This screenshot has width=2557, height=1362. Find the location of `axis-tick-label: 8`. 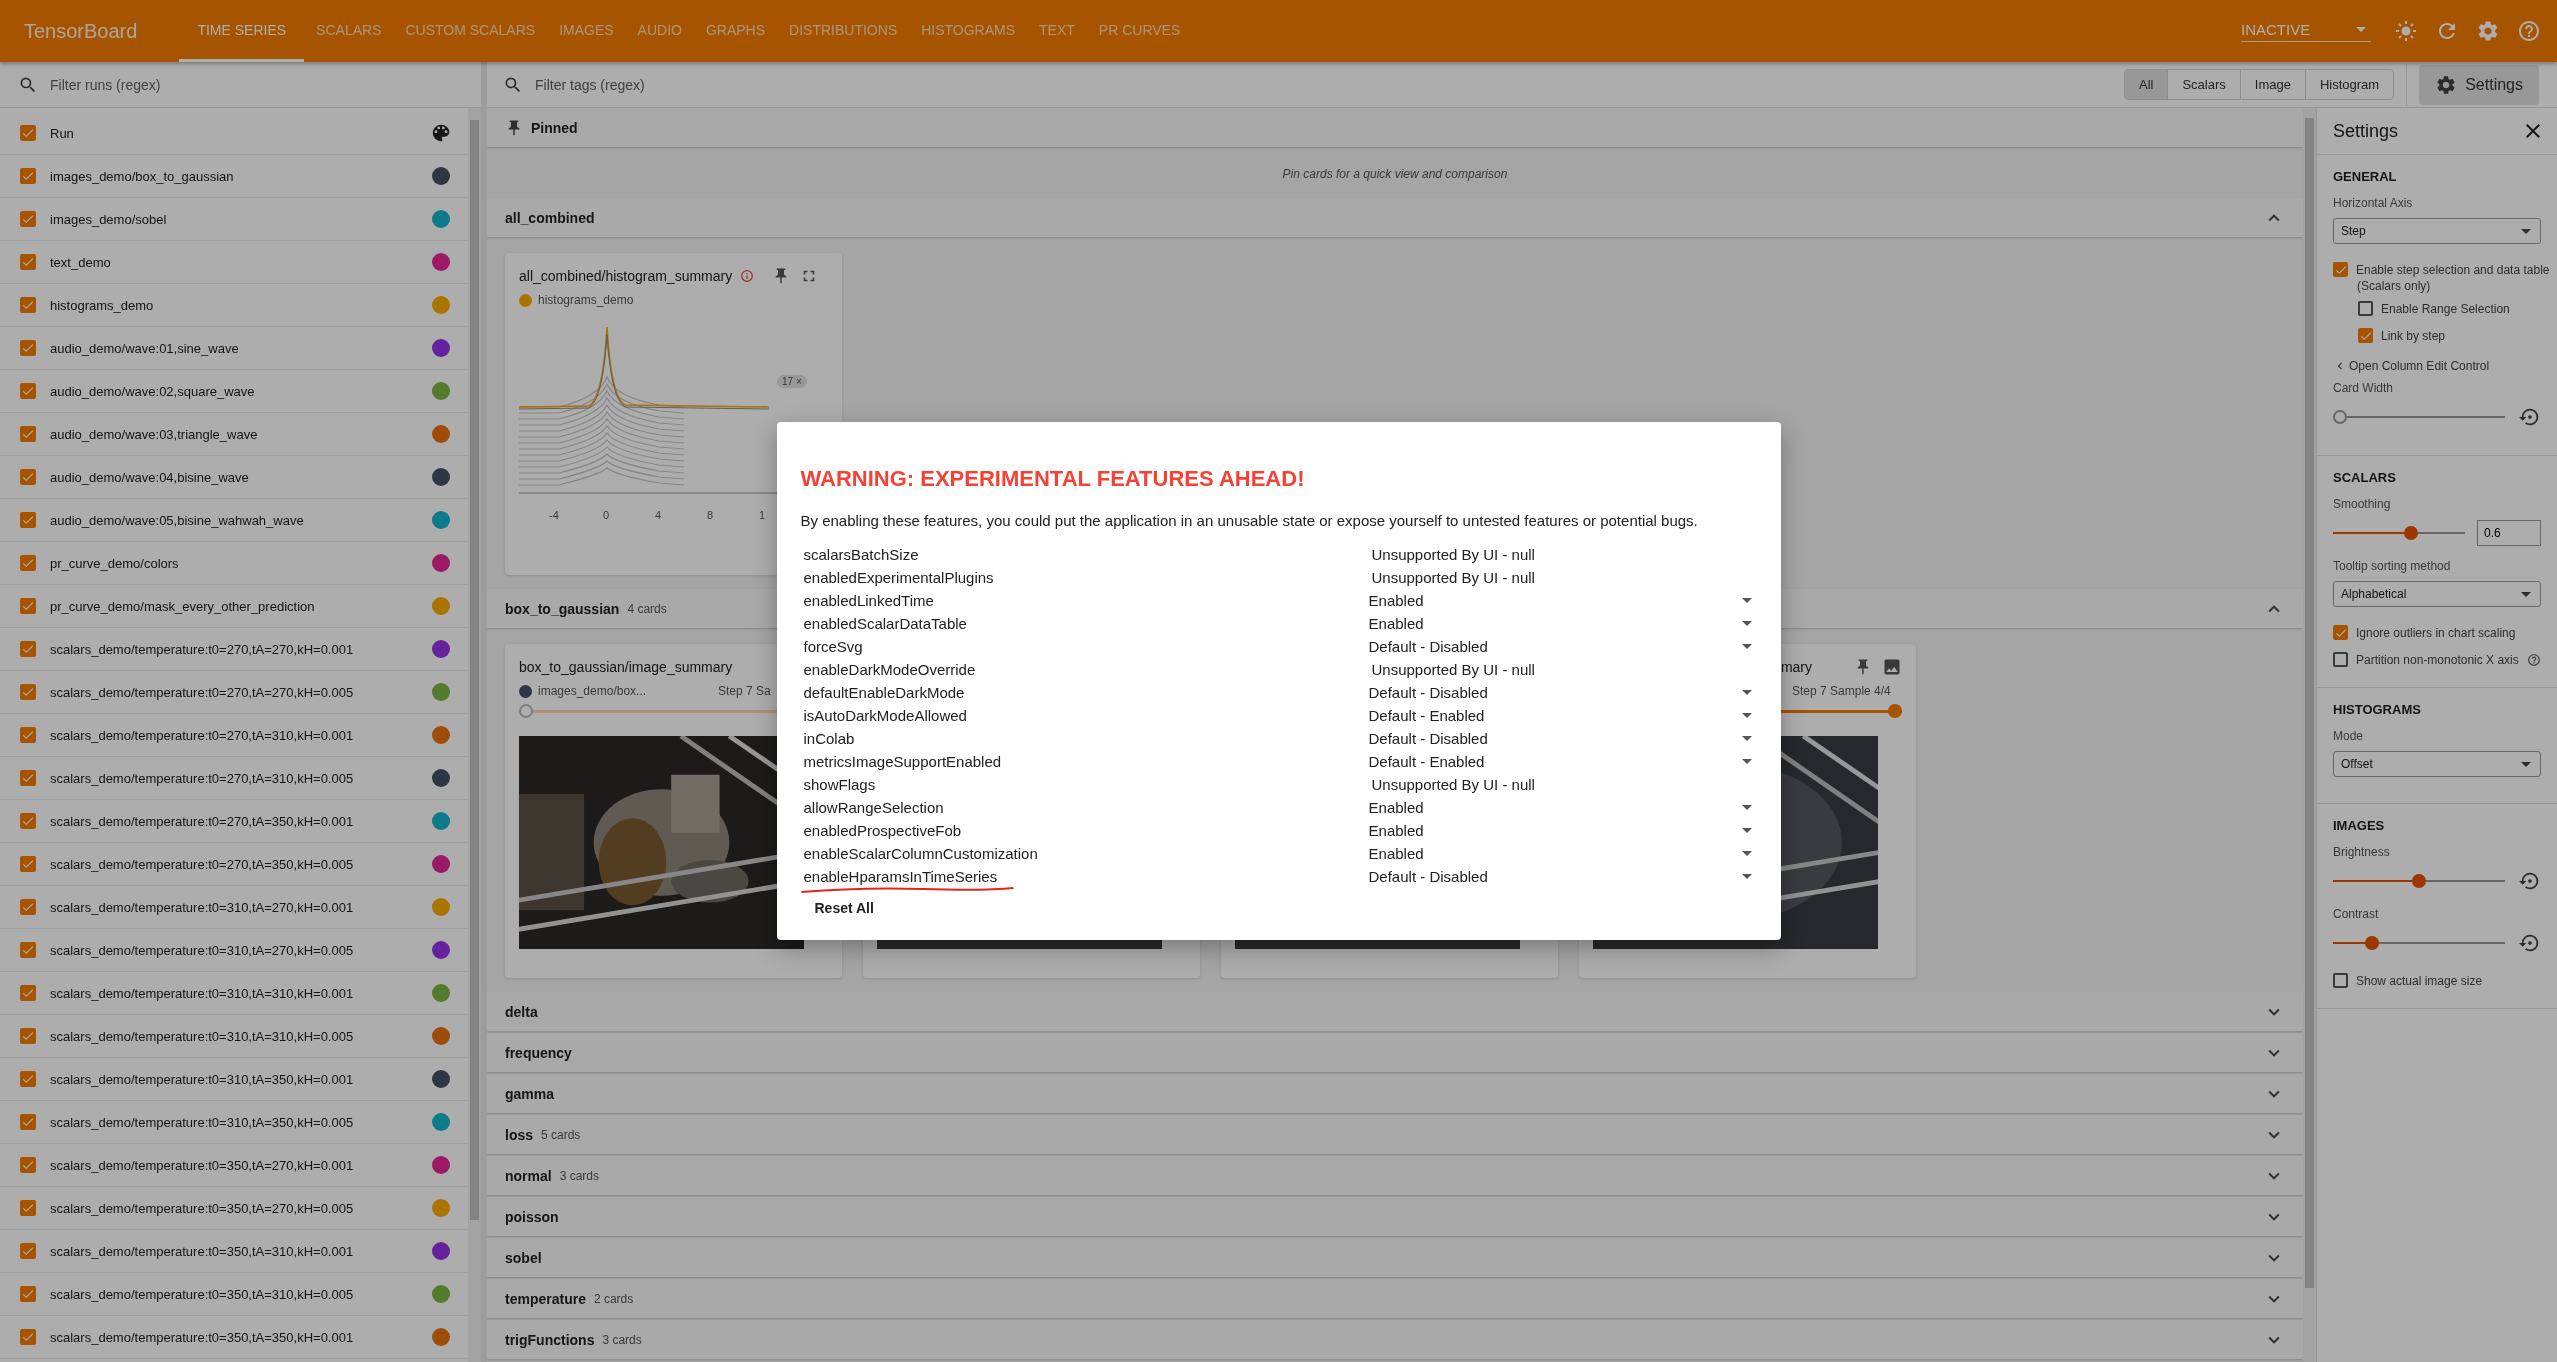

axis-tick-label: 8 is located at coordinates (710, 515).